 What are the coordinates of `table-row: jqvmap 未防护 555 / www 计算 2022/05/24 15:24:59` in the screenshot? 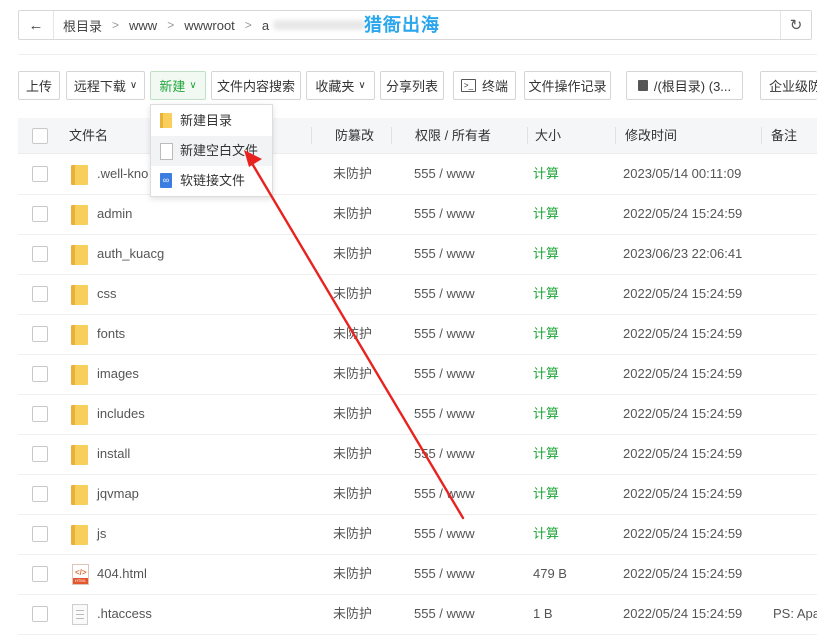 It's located at (417, 494).